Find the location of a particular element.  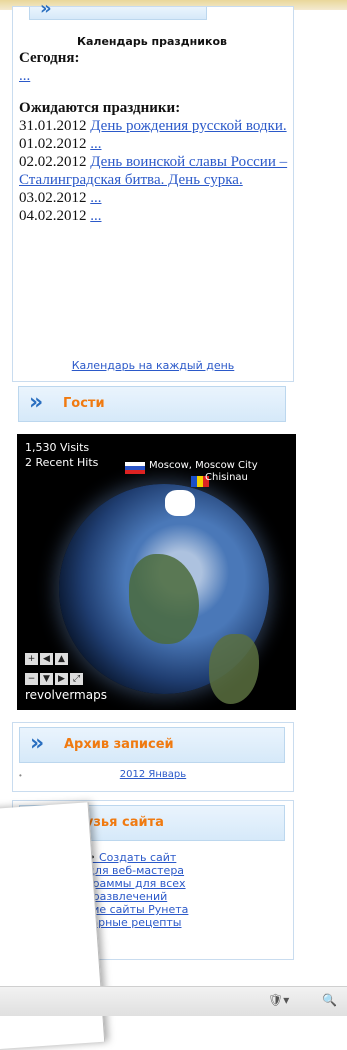

zoom-in-icon: + is located at coordinates (31, 659).